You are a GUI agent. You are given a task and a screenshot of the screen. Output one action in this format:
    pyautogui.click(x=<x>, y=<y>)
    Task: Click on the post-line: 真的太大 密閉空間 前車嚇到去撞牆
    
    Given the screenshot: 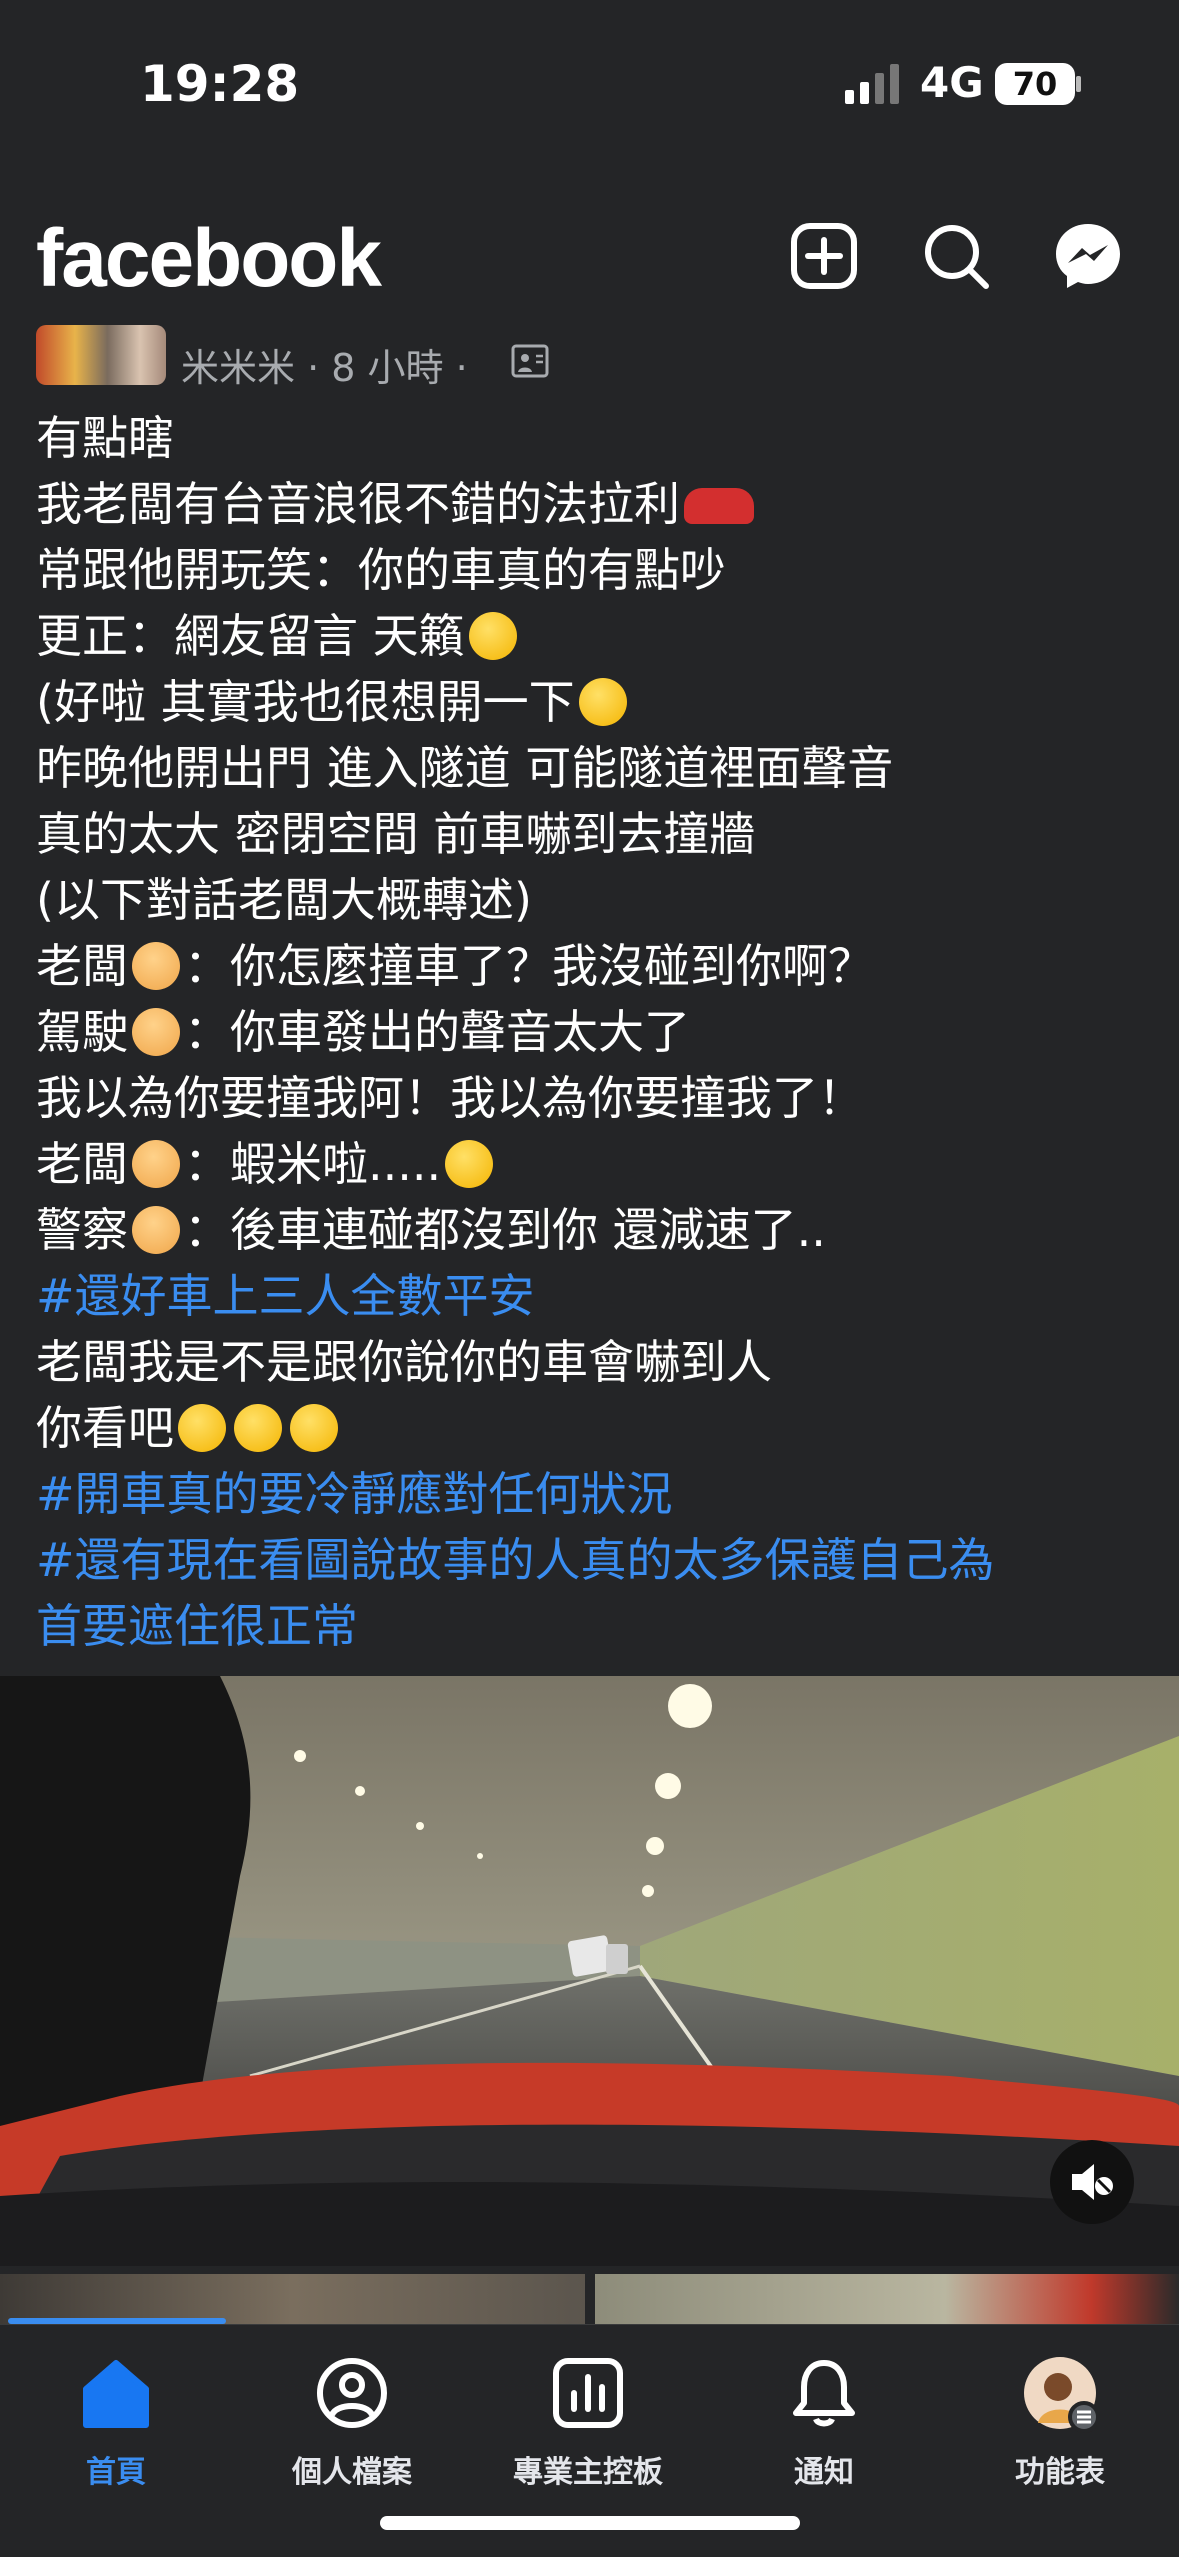 What is the action you would take?
    pyautogui.click(x=396, y=834)
    